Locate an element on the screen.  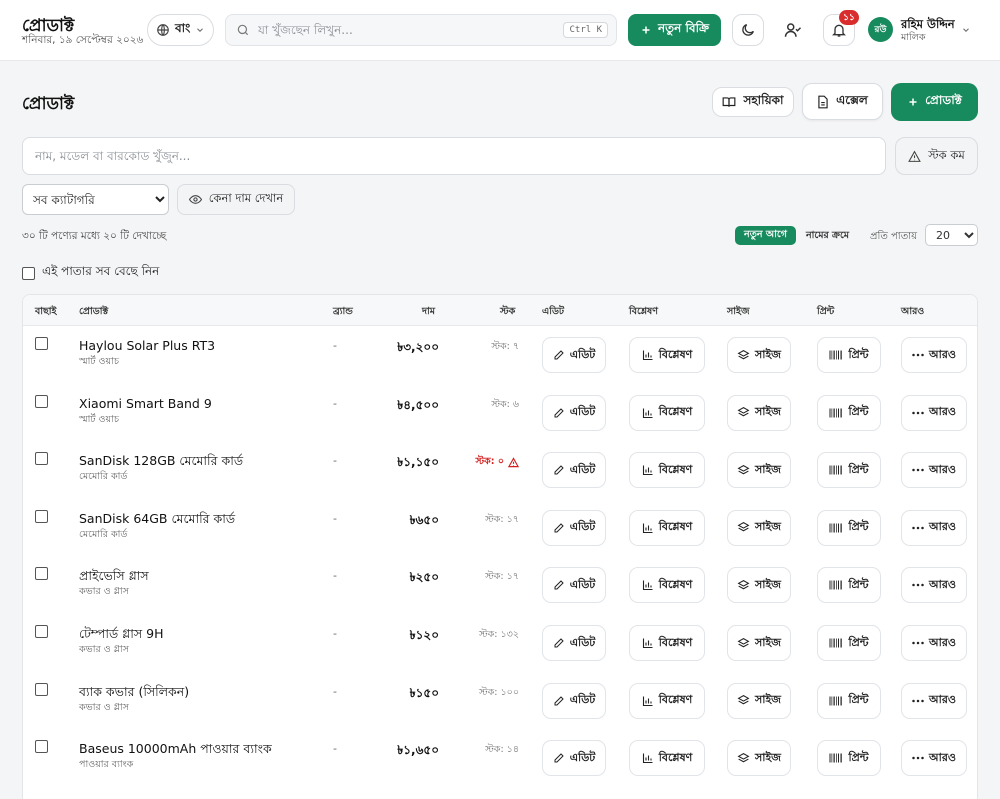
user-role: মালিক is located at coordinates (913, 37).